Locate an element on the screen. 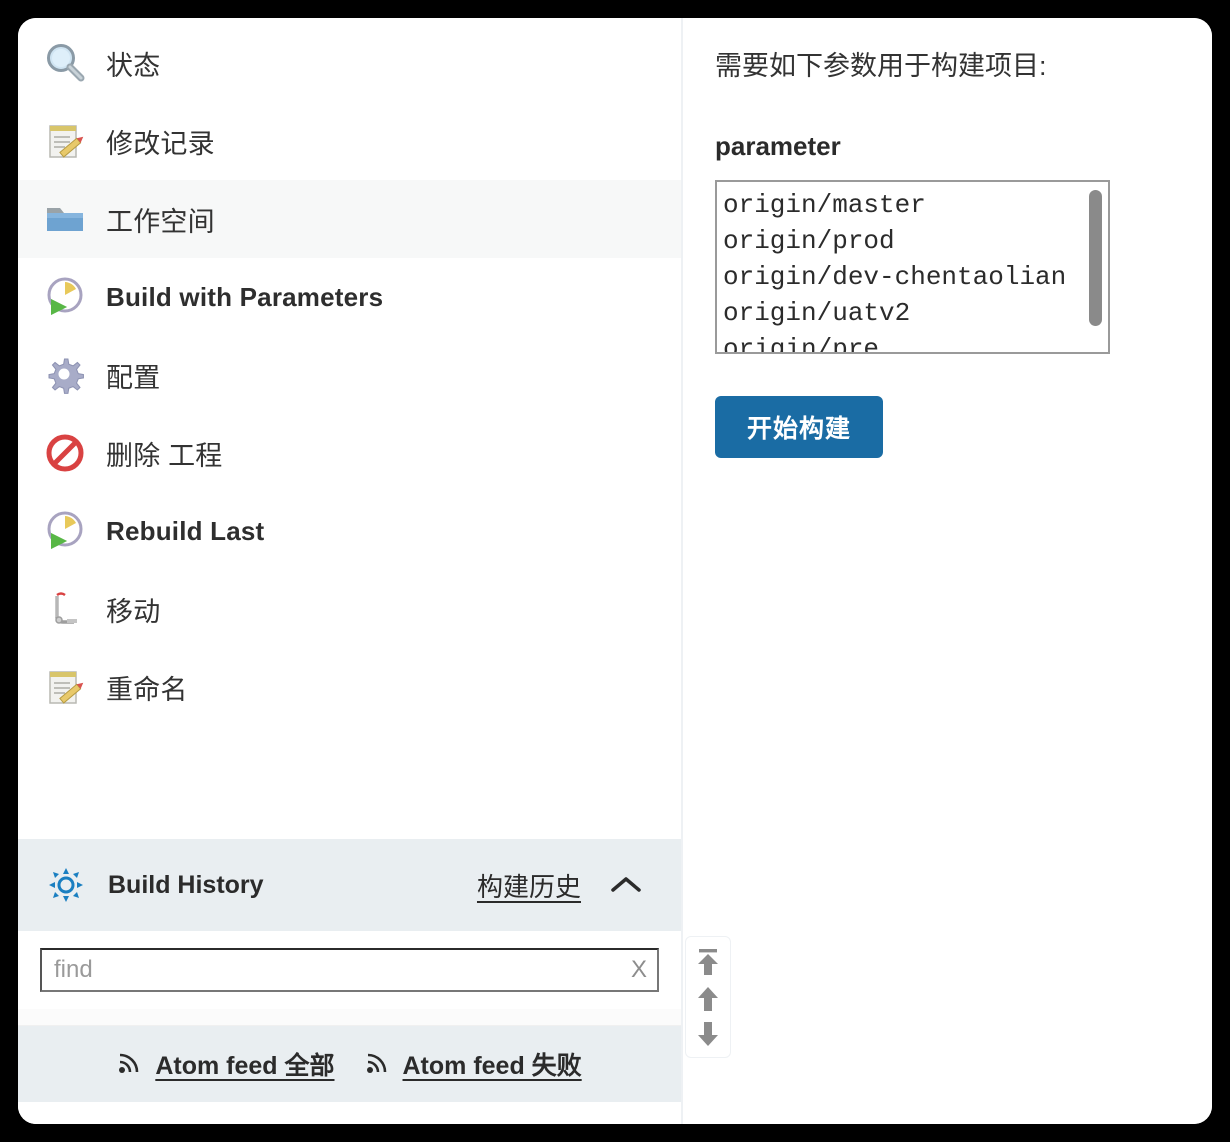  build-history-header: Build History 构建历史 is located at coordinates (349, 885).